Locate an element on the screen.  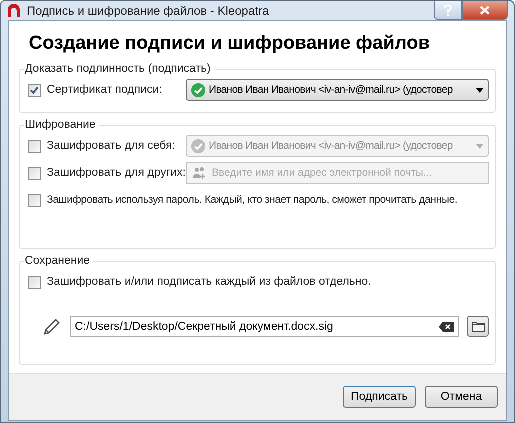
add-people-icon is located at coordinates (199, 173).